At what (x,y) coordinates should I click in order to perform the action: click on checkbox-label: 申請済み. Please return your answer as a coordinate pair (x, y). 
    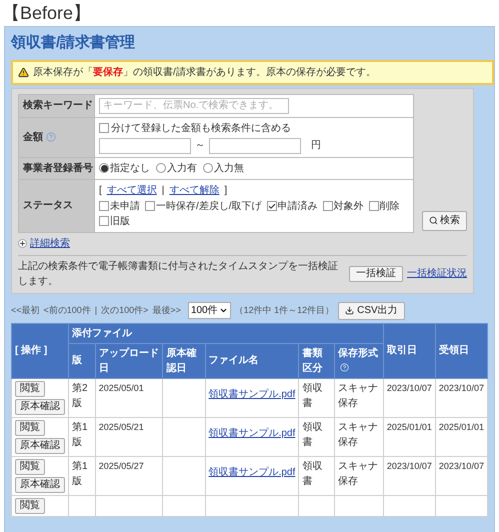
    Looking at the image, I should click on (298, 207).